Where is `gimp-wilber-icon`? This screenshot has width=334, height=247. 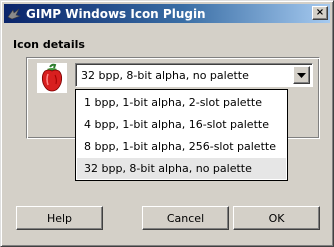
gimp-wilber-icon is located at coordinates (14, 14).